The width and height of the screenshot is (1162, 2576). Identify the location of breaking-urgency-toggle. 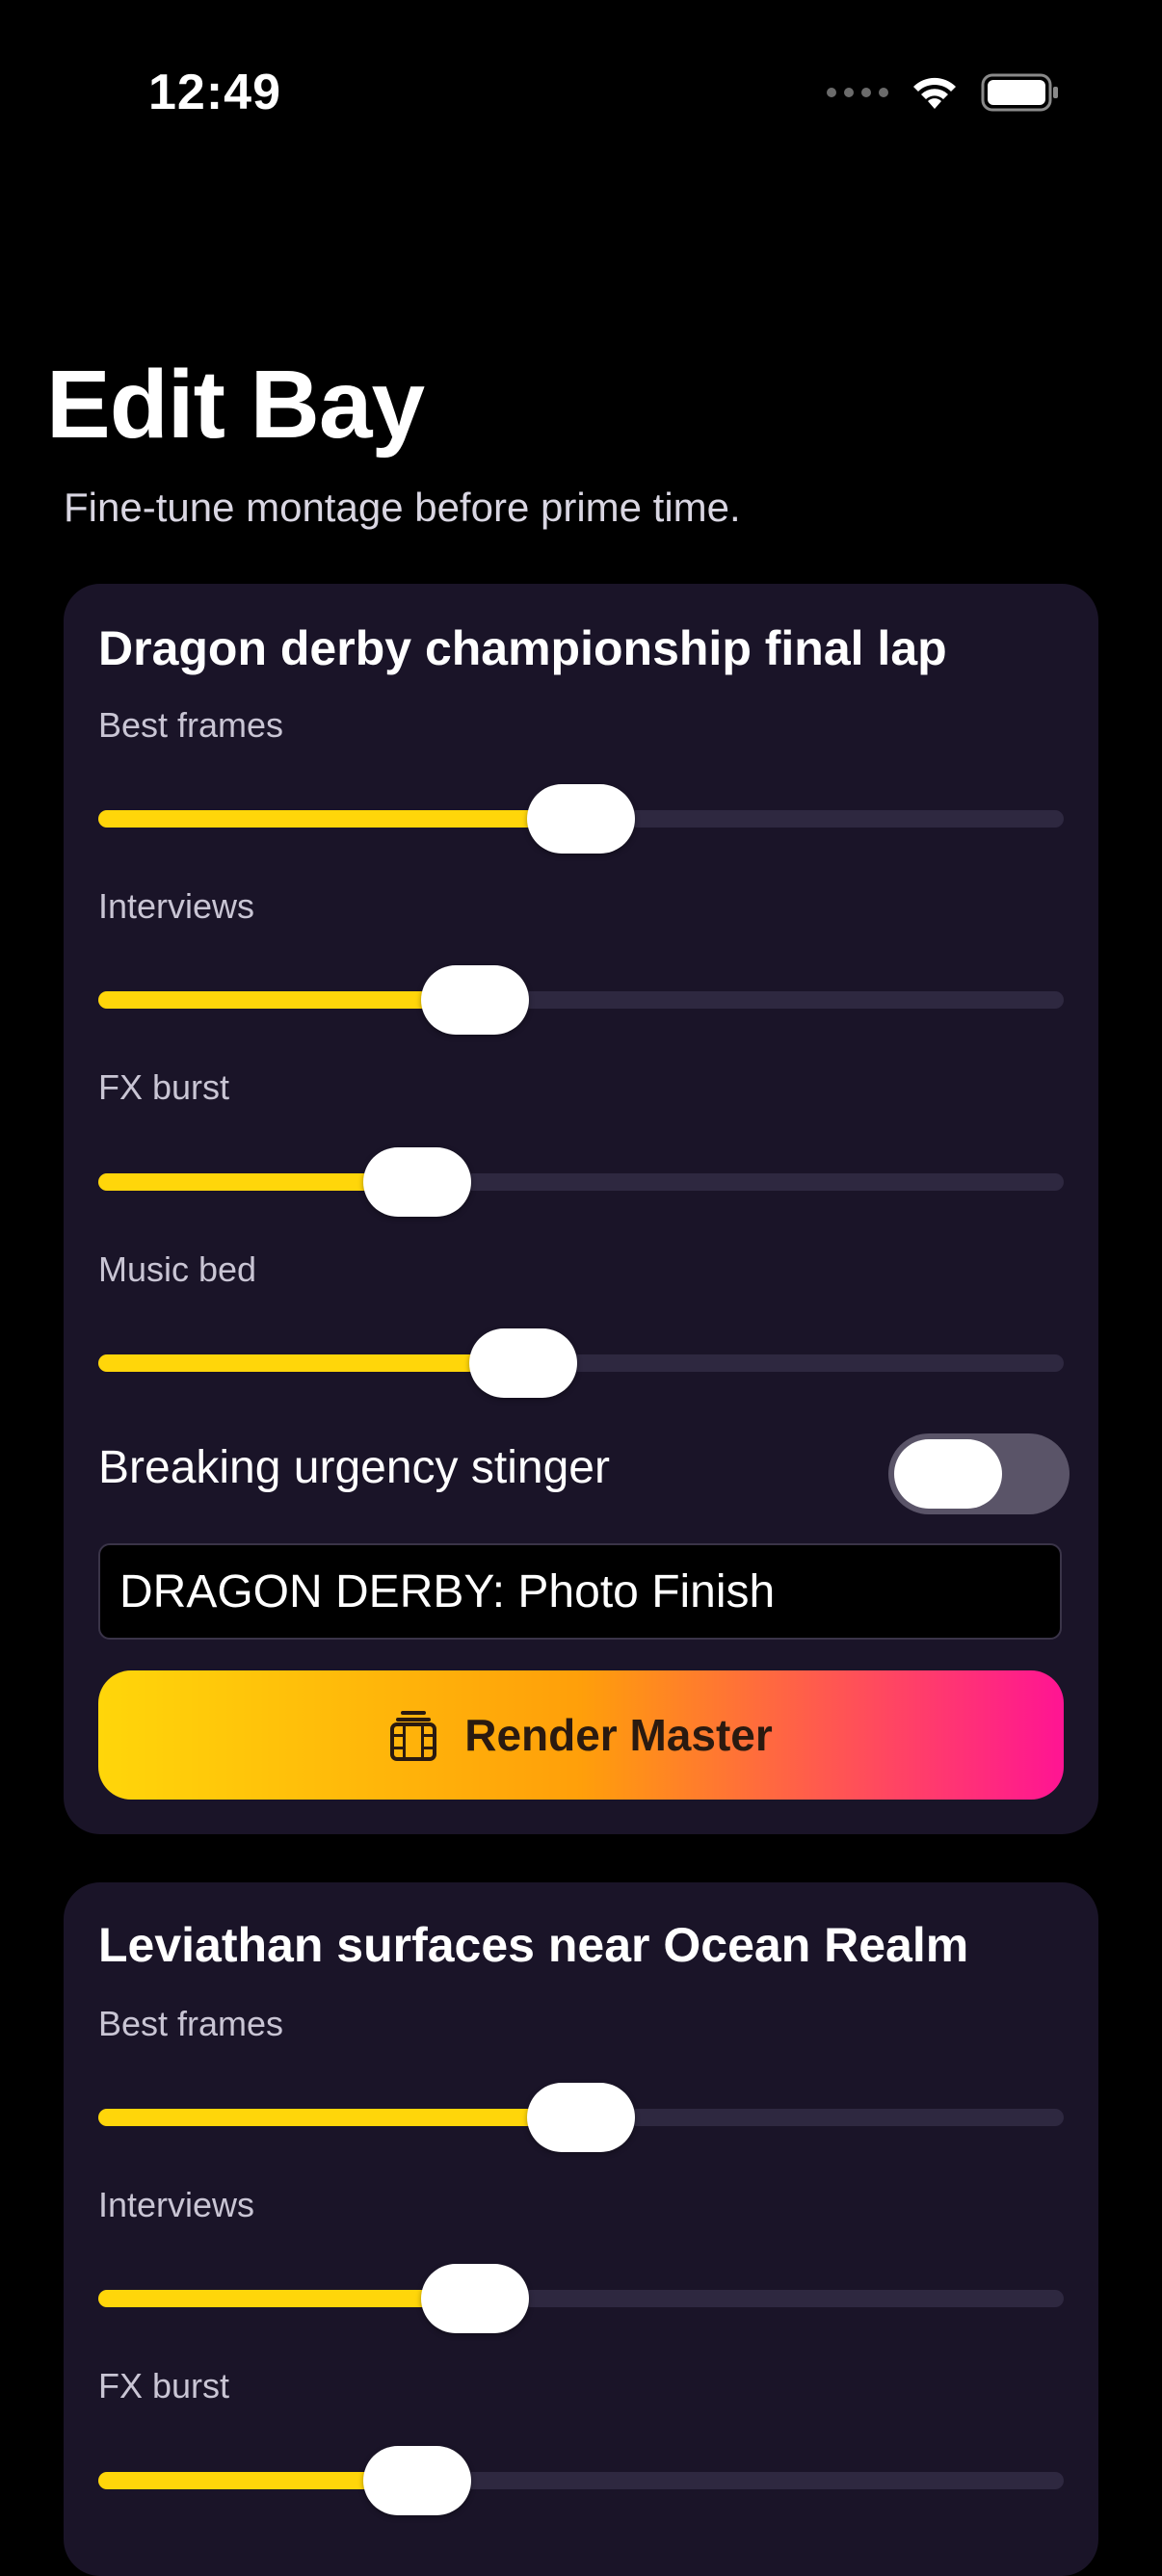
(979, 1474).